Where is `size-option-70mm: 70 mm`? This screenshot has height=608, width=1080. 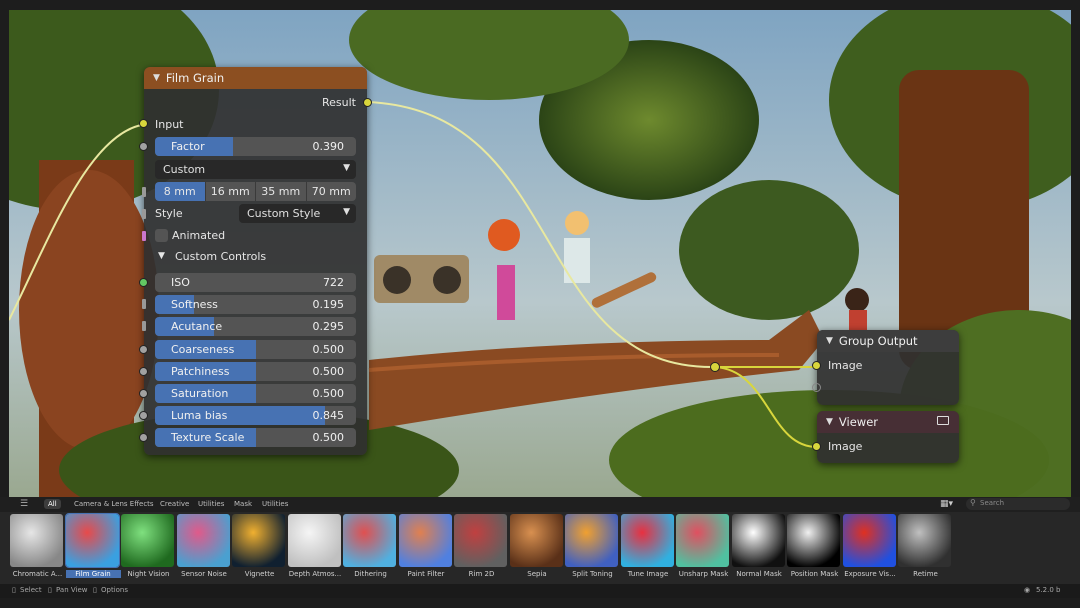
size-option-70mm: 70 mm is located at coordinates (331, 191).